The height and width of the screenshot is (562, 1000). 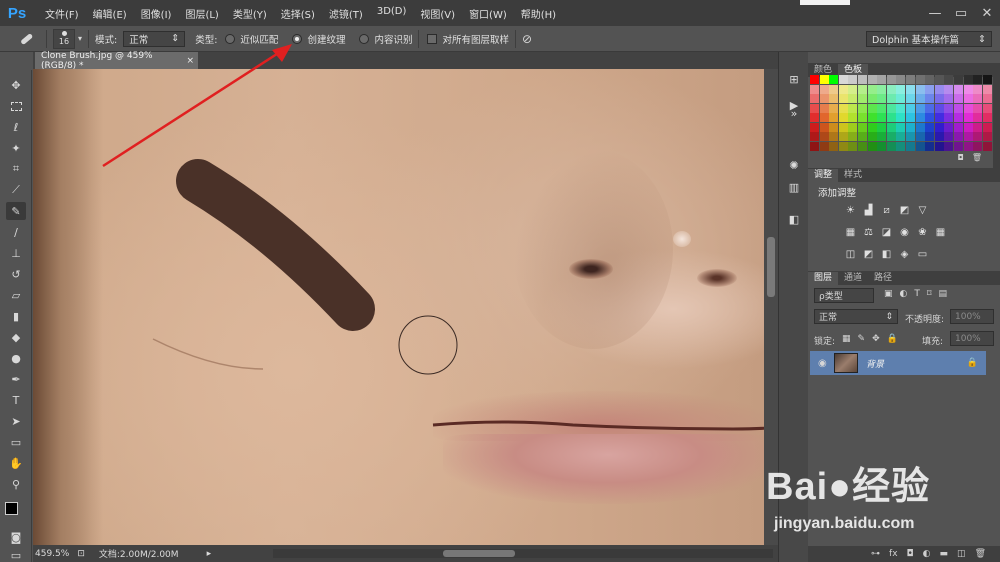 What do you see at coordinates (892, 339) in the screenshot?
I see `lock-all-icon: 🔒` at bounding box center [892, 339].